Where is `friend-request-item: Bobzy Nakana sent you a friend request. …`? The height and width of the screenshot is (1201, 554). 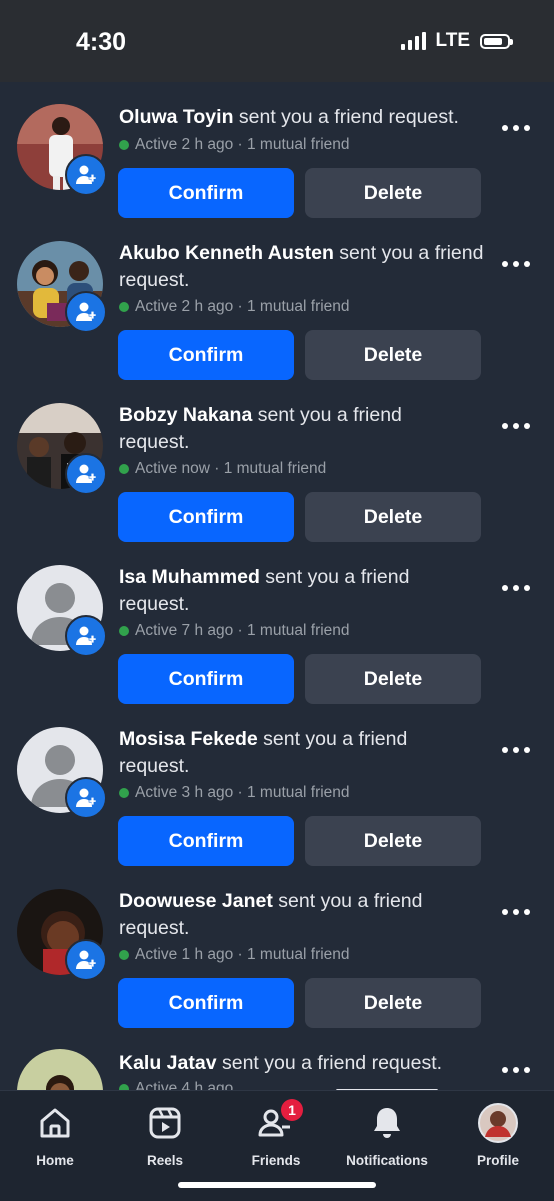
friend-request-item: Bobzy Nakana sent you a friend request. … is located at coordinates (277, 485).